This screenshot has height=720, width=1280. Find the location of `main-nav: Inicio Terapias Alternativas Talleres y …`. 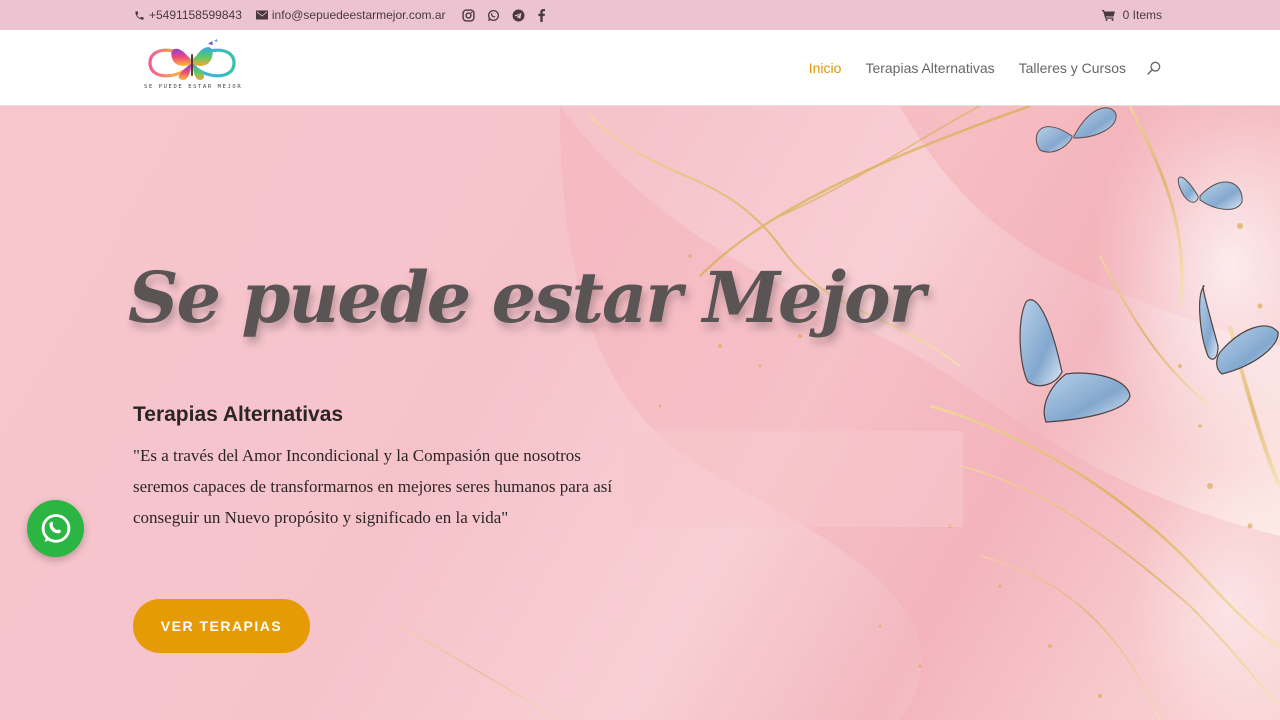

main-nav: Inicio Terapias Alternativas Talleres y … is located at coordinates (985, 68).